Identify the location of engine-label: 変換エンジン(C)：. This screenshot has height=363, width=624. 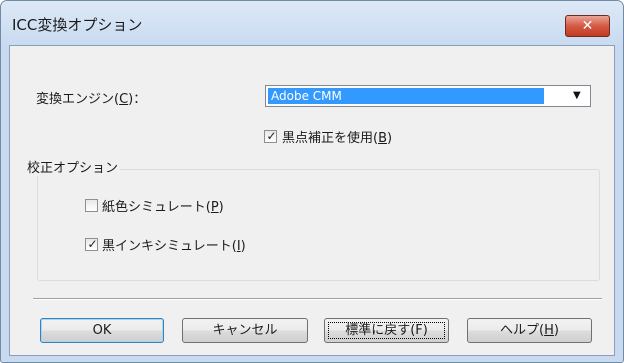
(91, 99).